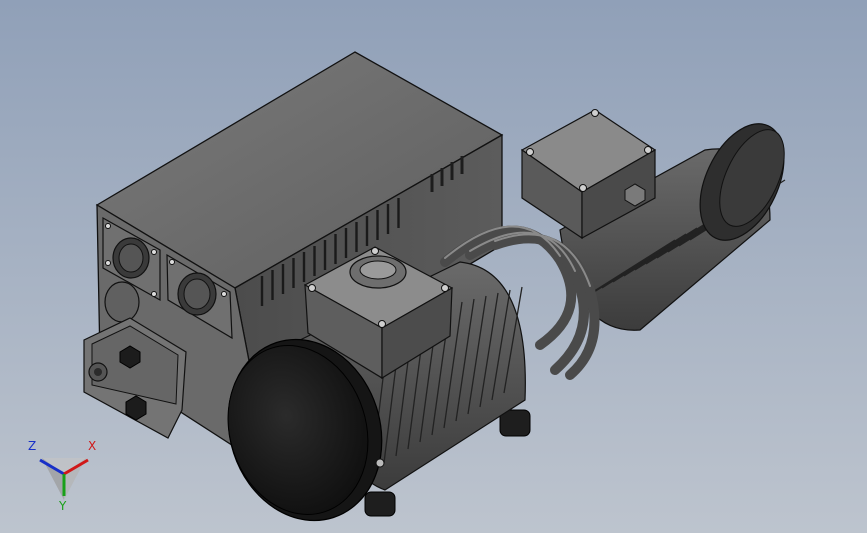 This screenshot has height=533, width=867. What do you see at coordinates (64, 472) in the screenshot?
I see `orientation-triad: Z X Y` at bounding box center [64, 472].